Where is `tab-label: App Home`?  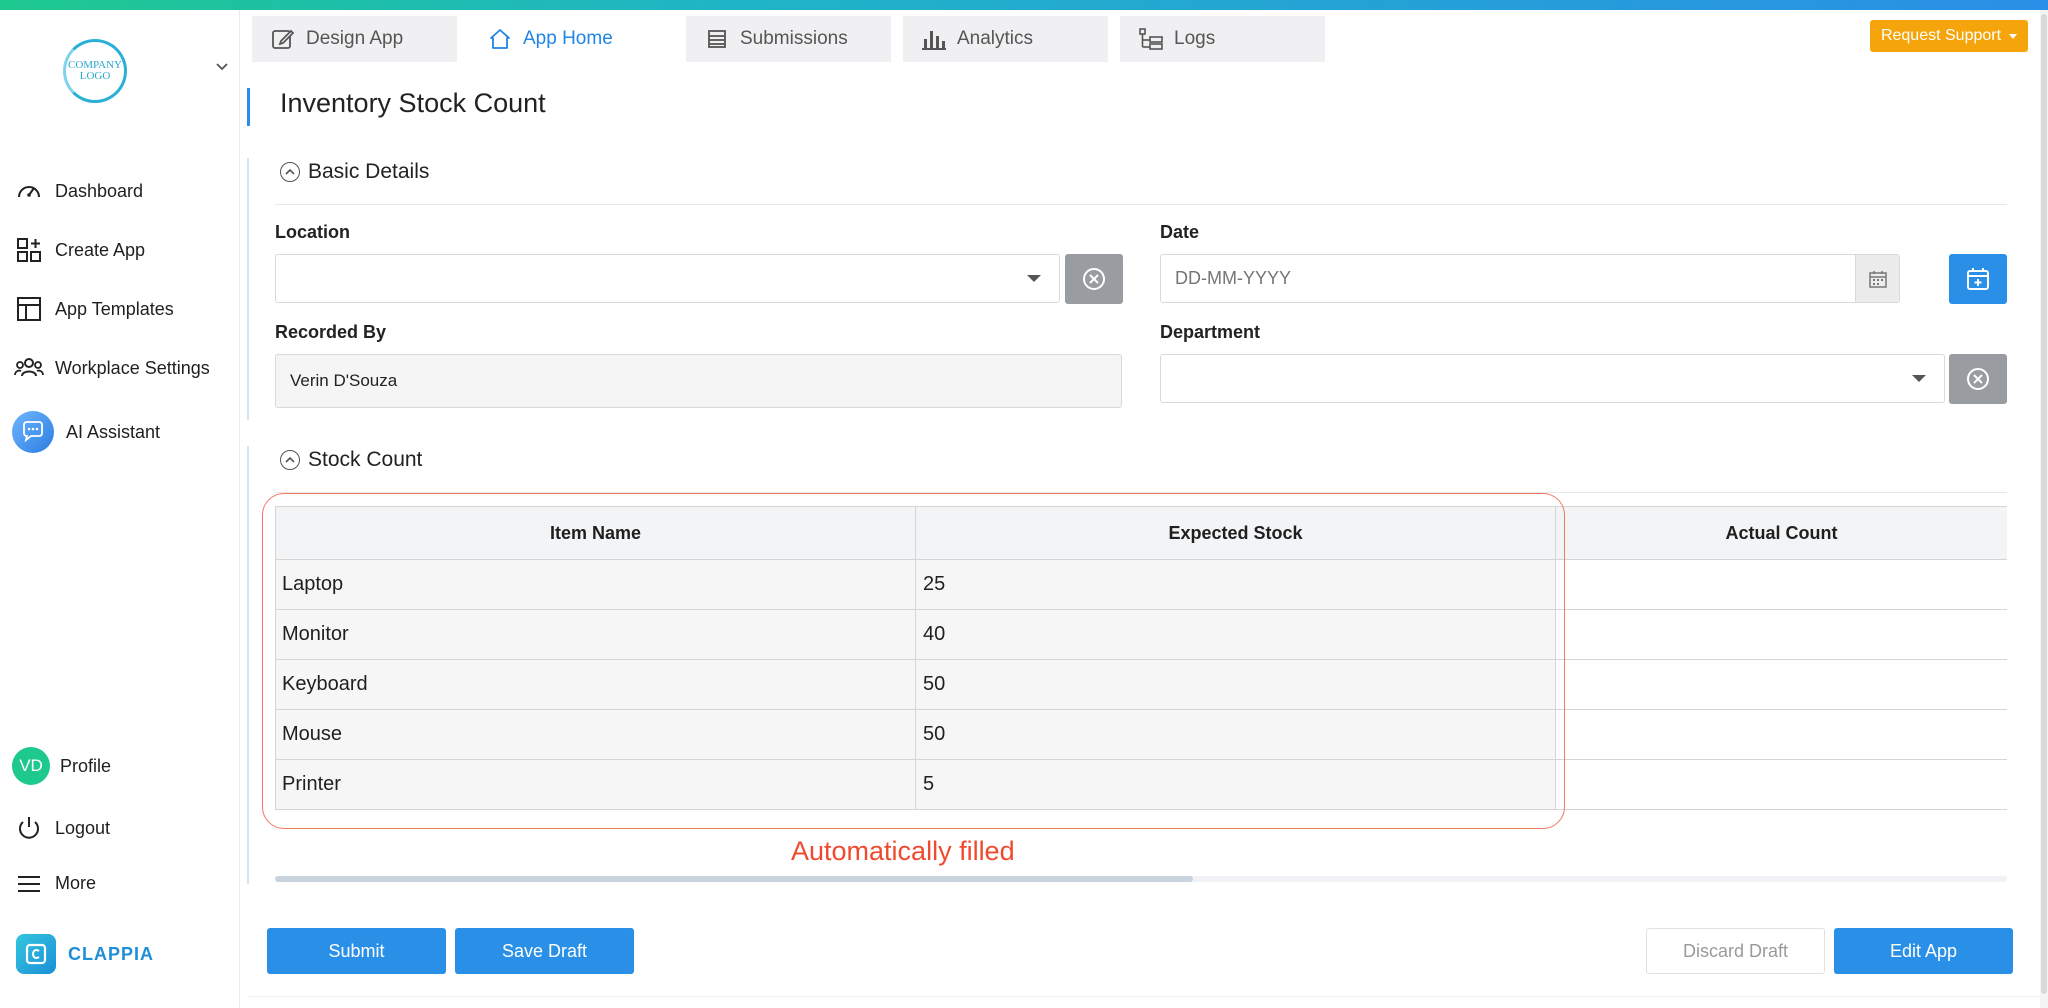
tab-label: App Home is located at coordinates (568, 38).